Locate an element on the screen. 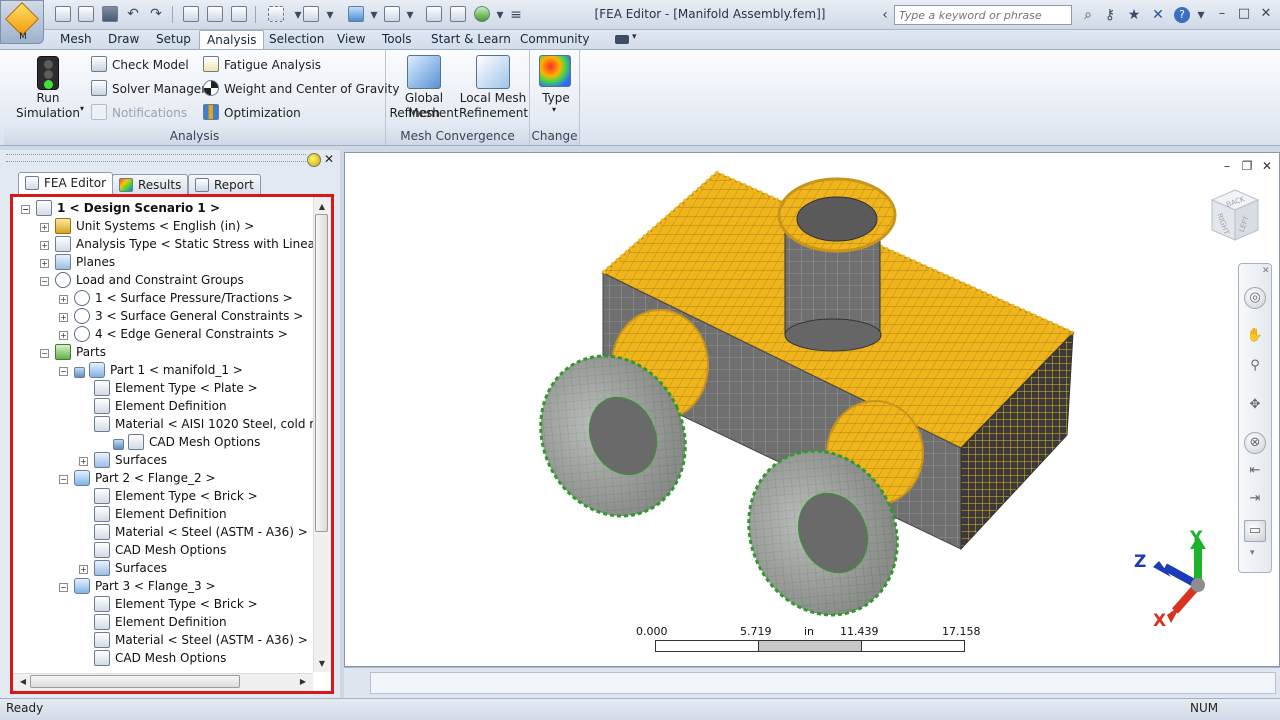 The image size is (1280, 720). box-view-icon is located at coordinates (392, 14).